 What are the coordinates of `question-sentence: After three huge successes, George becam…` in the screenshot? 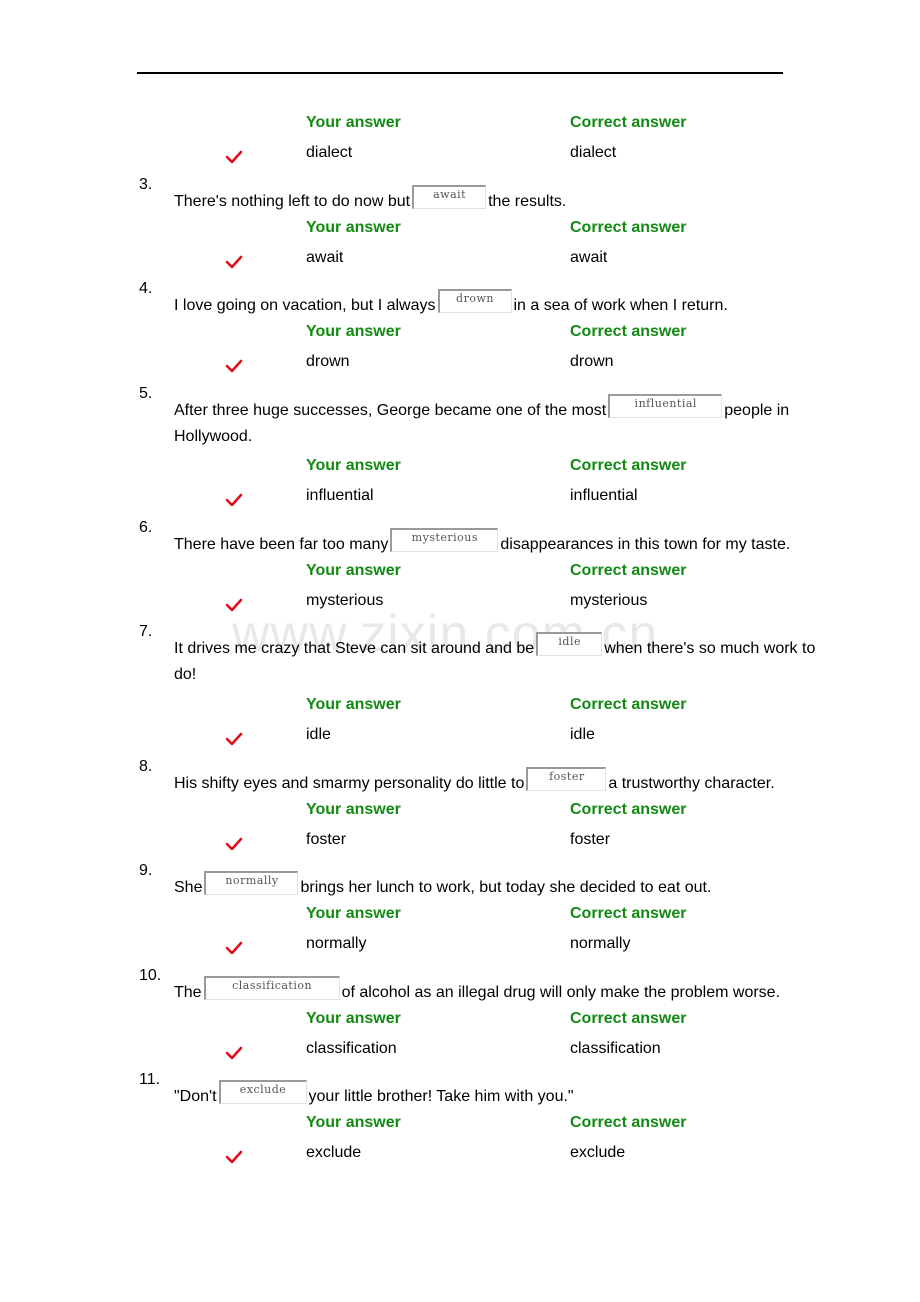 It's located at (482, 407).